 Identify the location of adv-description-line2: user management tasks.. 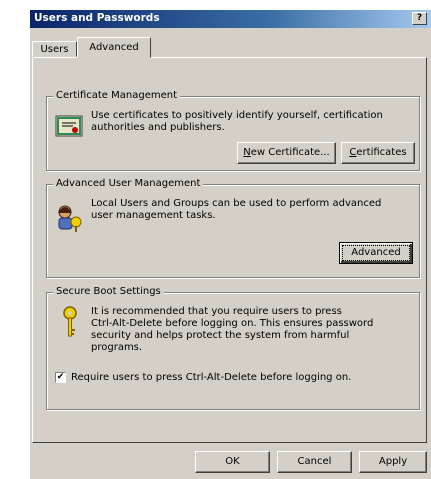
(153, 215).